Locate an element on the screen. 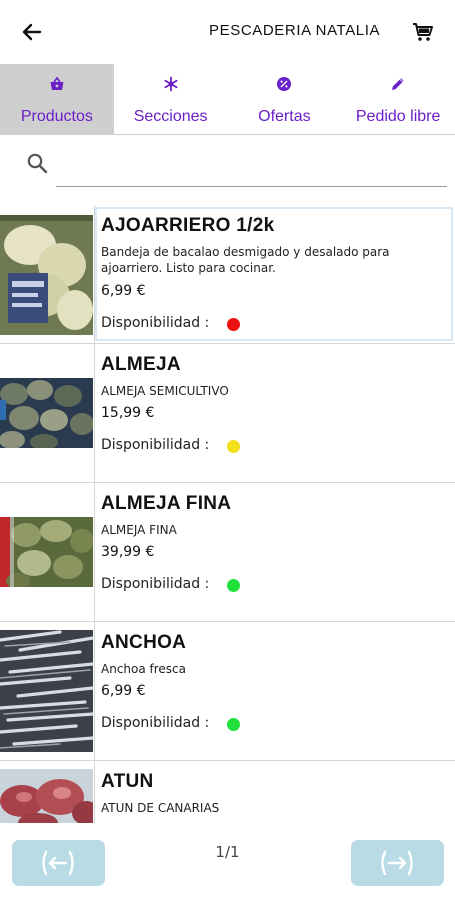 The height and width of the screenshot is (900, 455). search-input is located at coordinates (250, 166).